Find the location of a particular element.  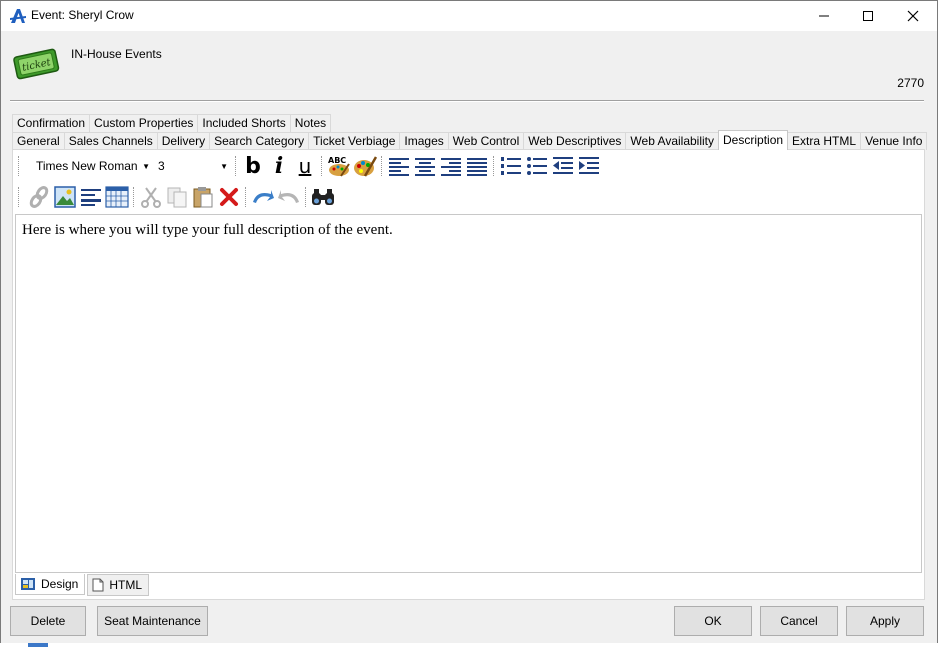

align-left-icon is located at coordinates (399, 167).